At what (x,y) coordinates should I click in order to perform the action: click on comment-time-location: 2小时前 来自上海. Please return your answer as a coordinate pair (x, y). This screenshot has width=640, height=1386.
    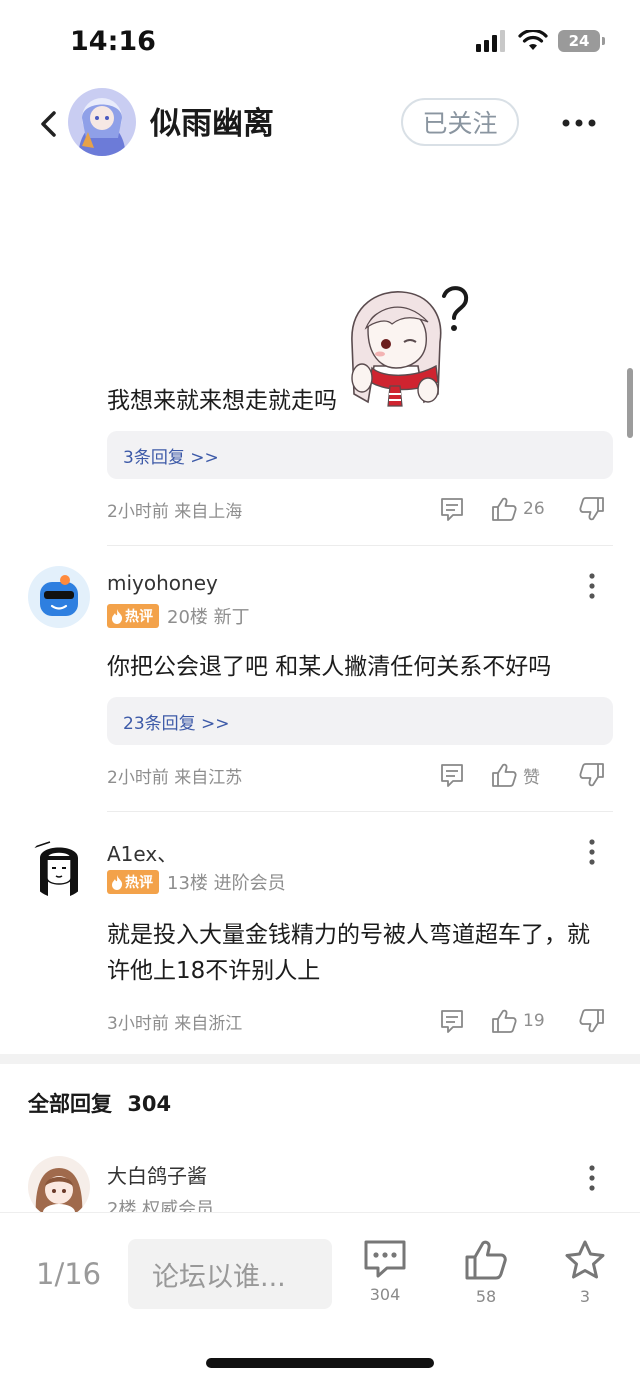
    Looking at the image, I should click on (175, 512).